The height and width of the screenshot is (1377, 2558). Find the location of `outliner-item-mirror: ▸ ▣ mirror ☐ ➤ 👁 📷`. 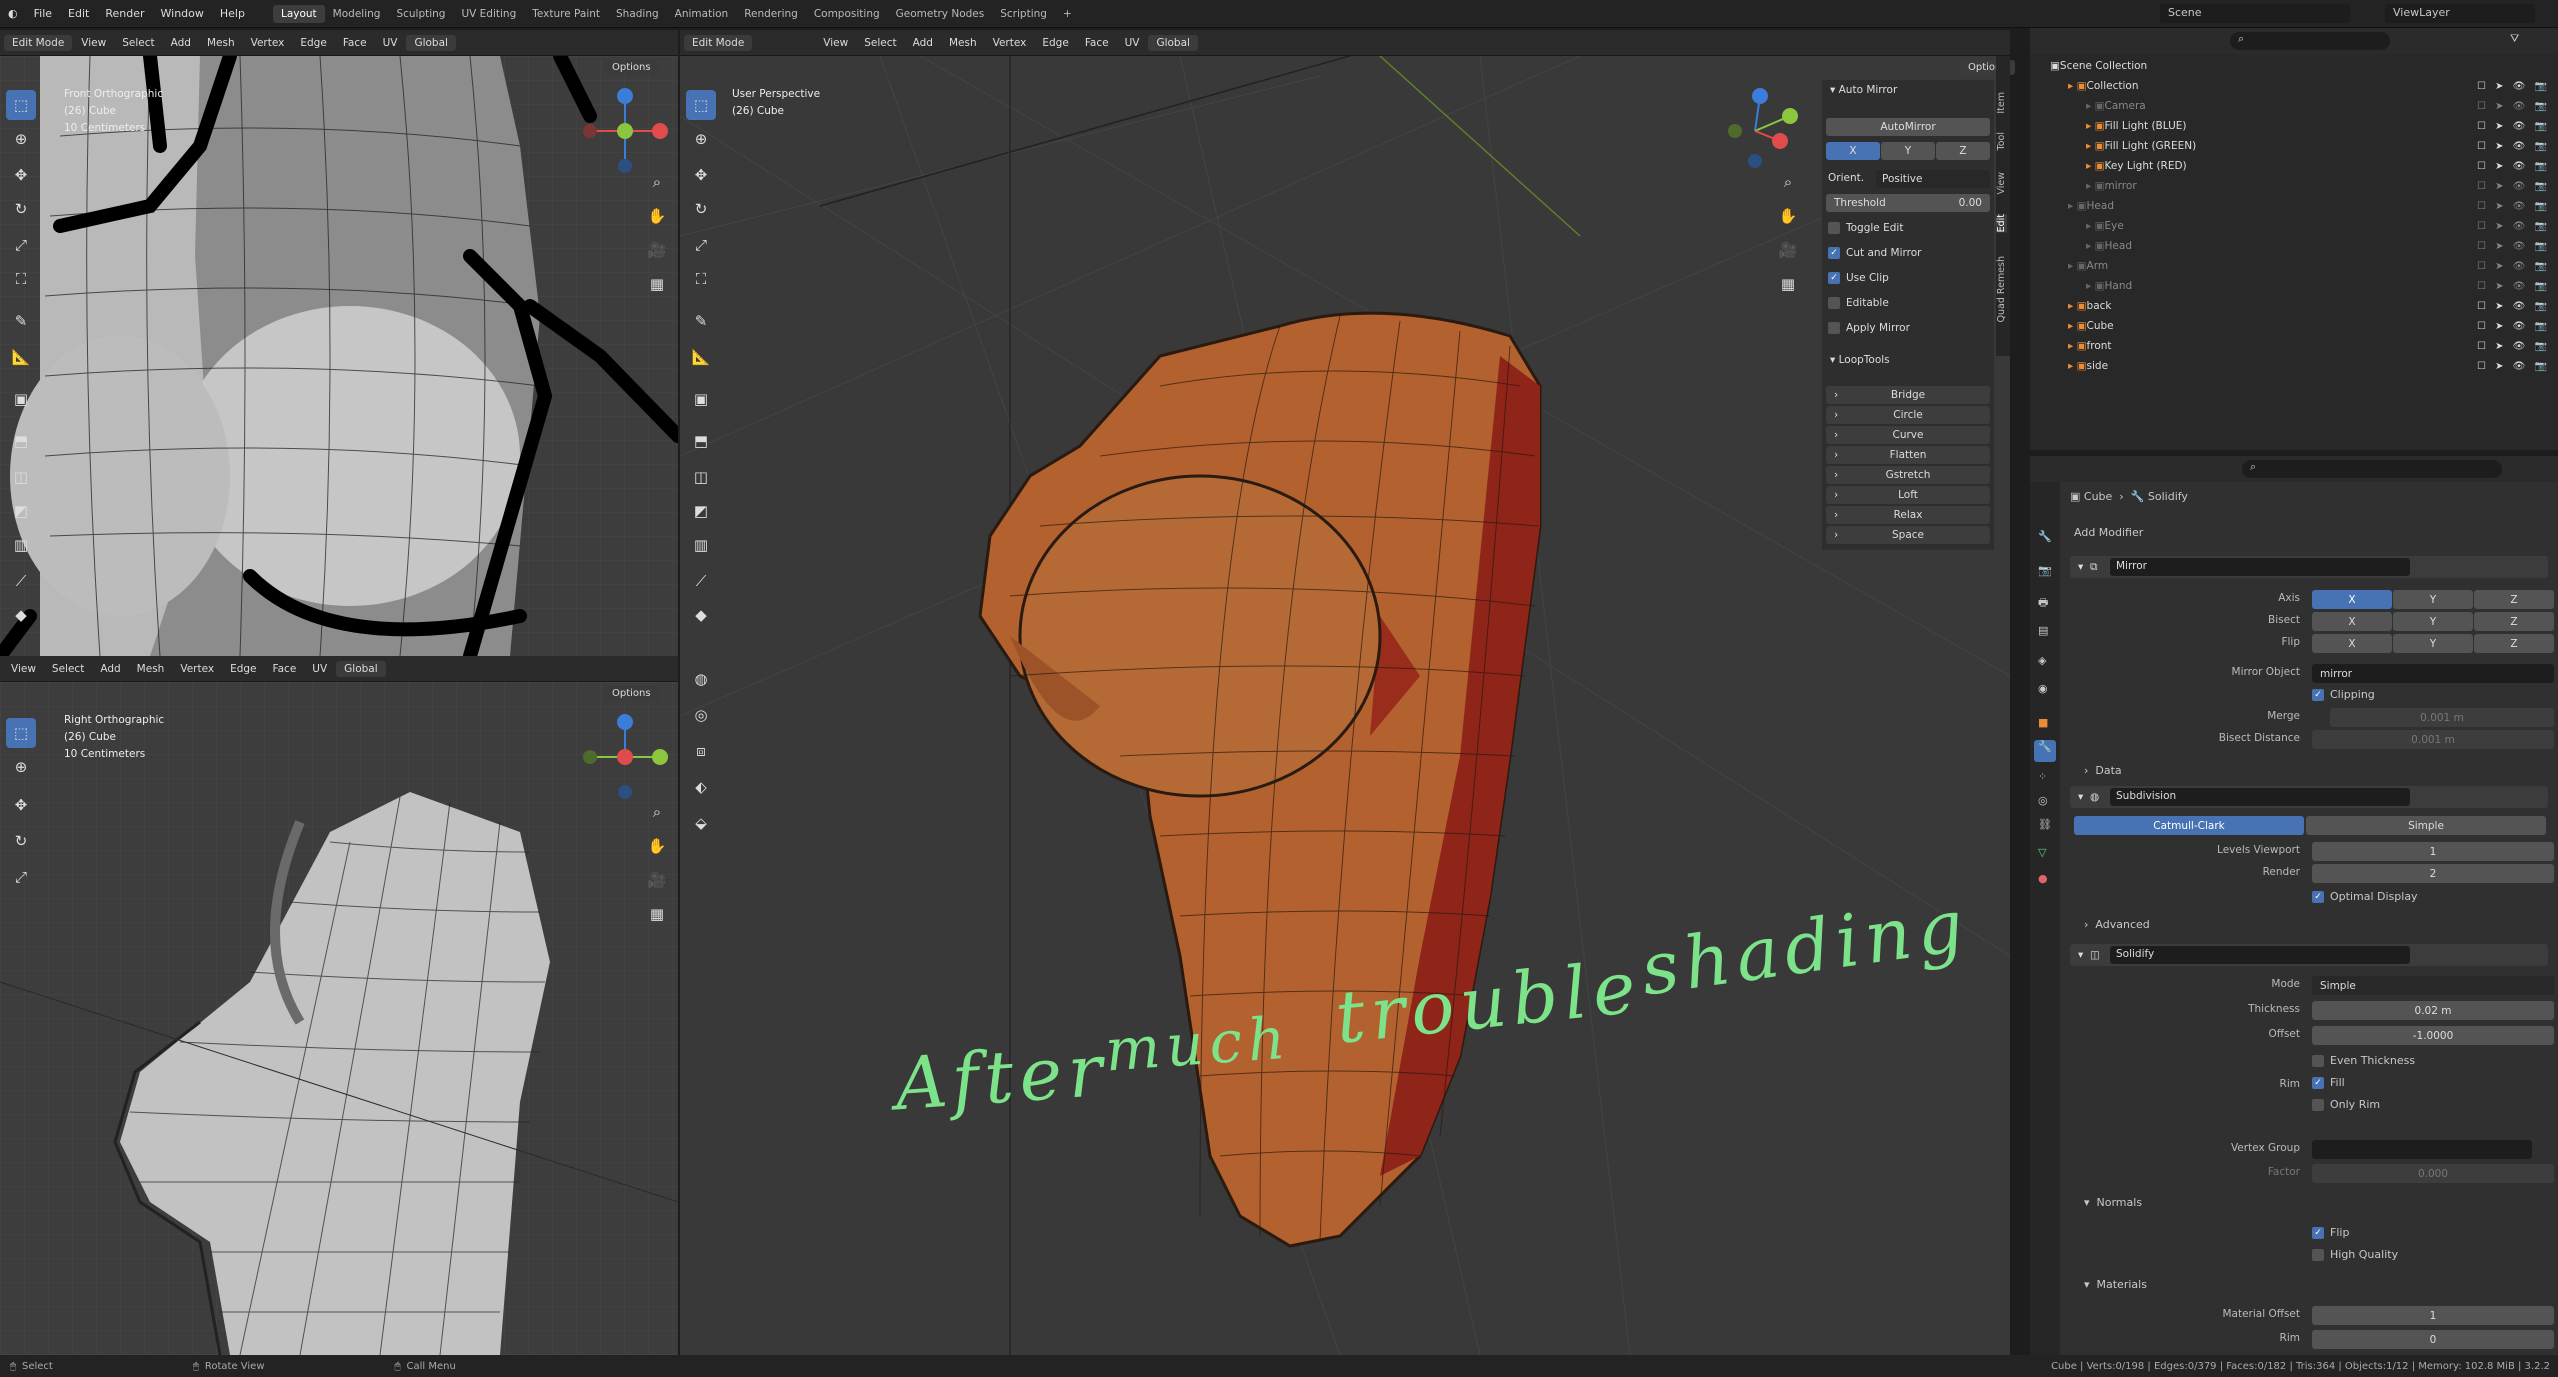

outliner-item-mirror: ▸ ▣ mirror ☐ ➤ 👁 📷 is located at coordinates (2294, 186).